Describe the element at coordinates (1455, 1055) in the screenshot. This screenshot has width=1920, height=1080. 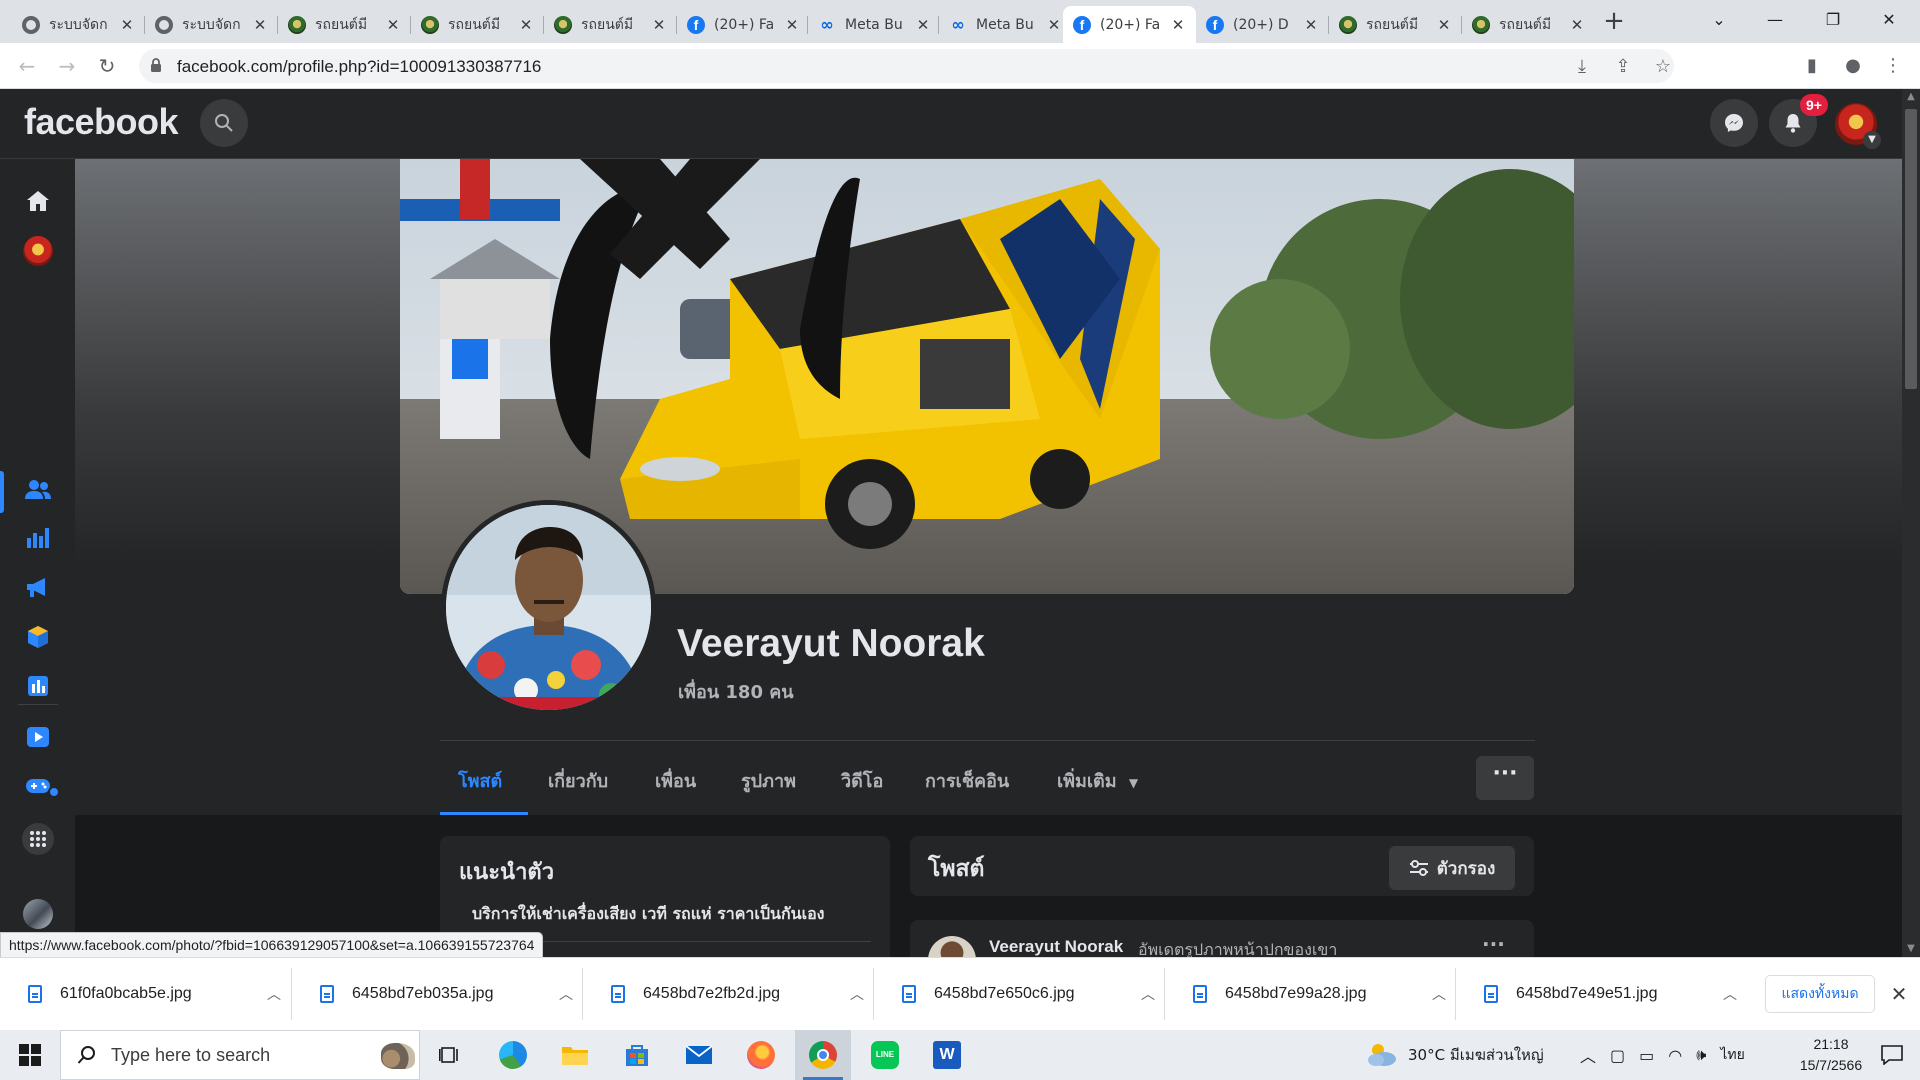
I see `weather-widget: 30°C มีเมฆส่วนใหญ่` at that location.